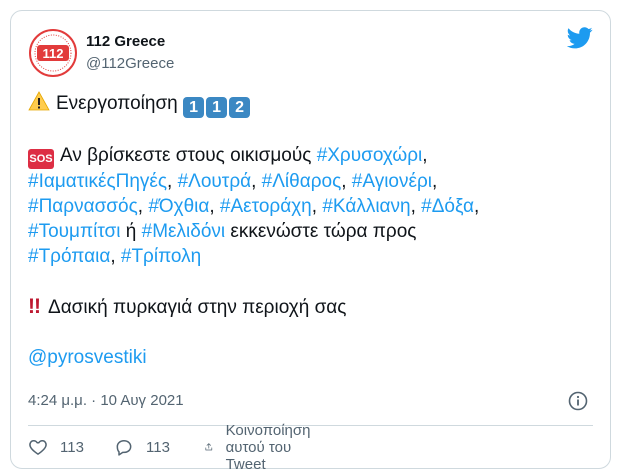 The width and height of the screenshot is (619, 476). Describe the element at coordinates (57, 400) in the screenshot. I see `tweet-time: 4:24 μ.μ.` at that location.